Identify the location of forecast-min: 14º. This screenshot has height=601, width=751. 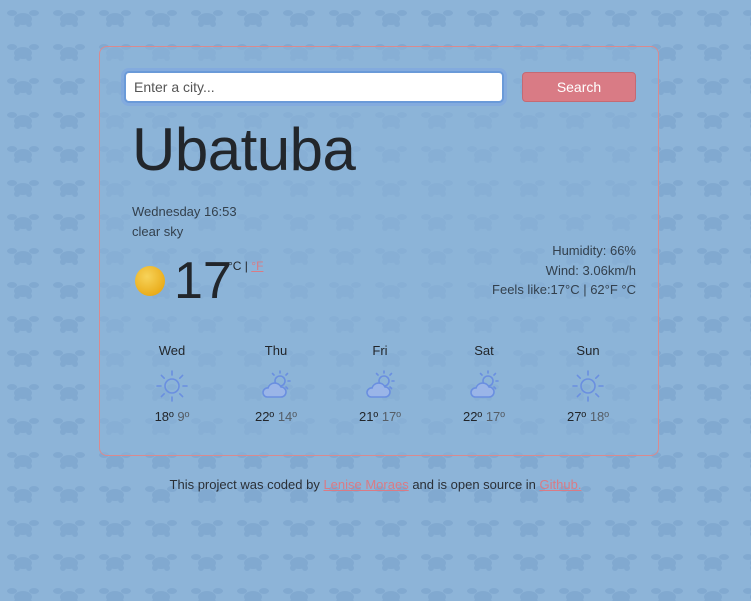
(287, 416).